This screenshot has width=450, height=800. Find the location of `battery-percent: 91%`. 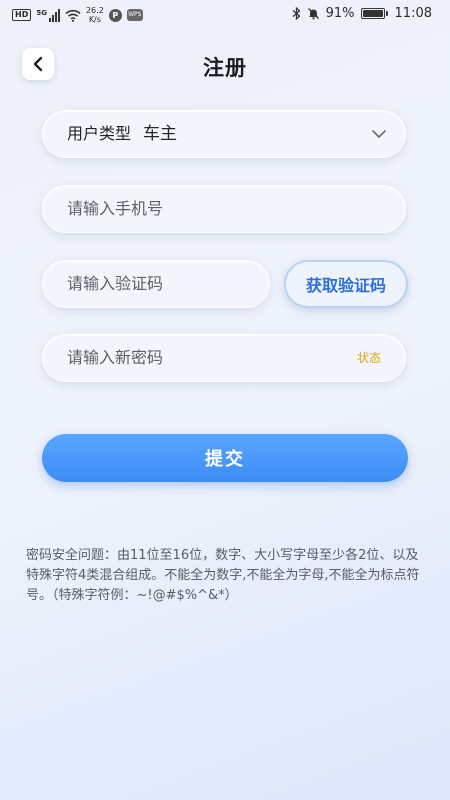

battery-percent: 91% is located at coordinates (340, 13).